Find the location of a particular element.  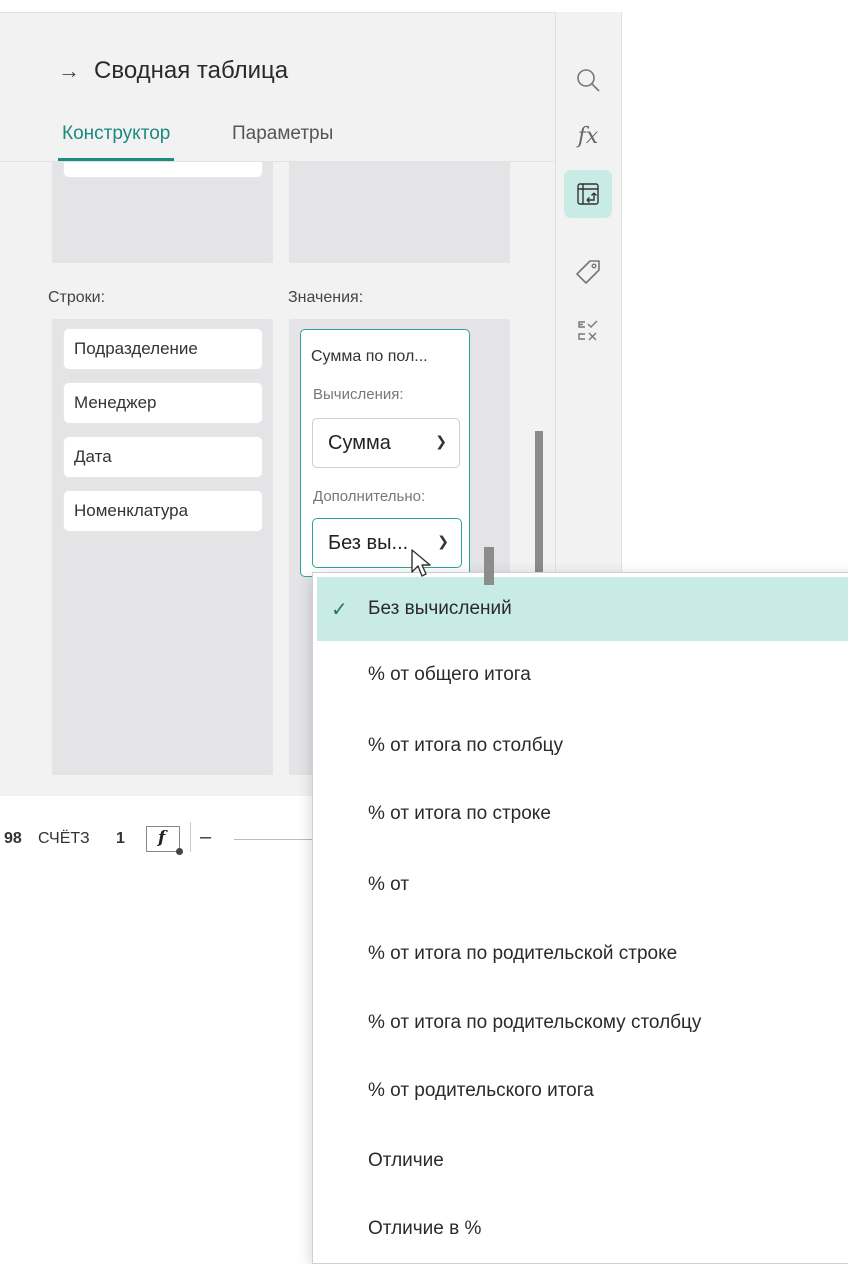

formula-icon: fx is located at coordinates (588, 136).